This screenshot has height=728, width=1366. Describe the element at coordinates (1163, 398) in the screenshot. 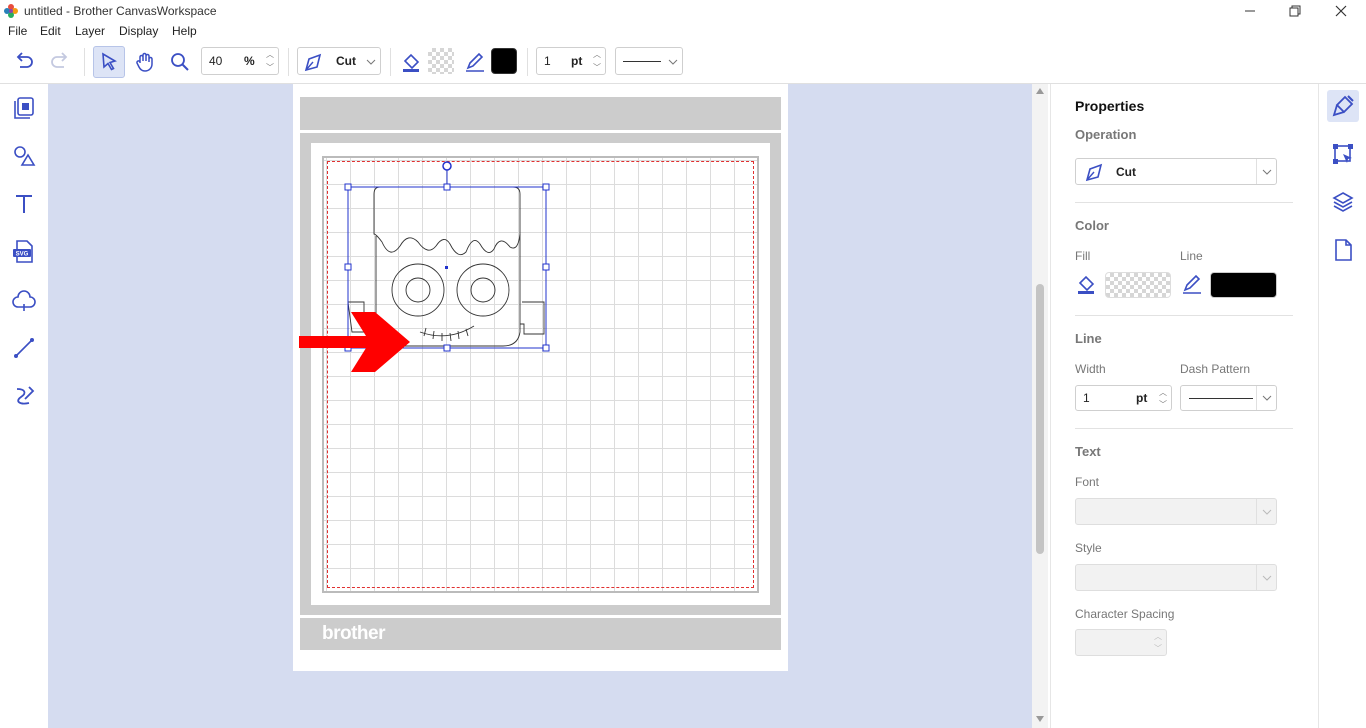

I see `width-stepper: ︿ ﹀` at that location.